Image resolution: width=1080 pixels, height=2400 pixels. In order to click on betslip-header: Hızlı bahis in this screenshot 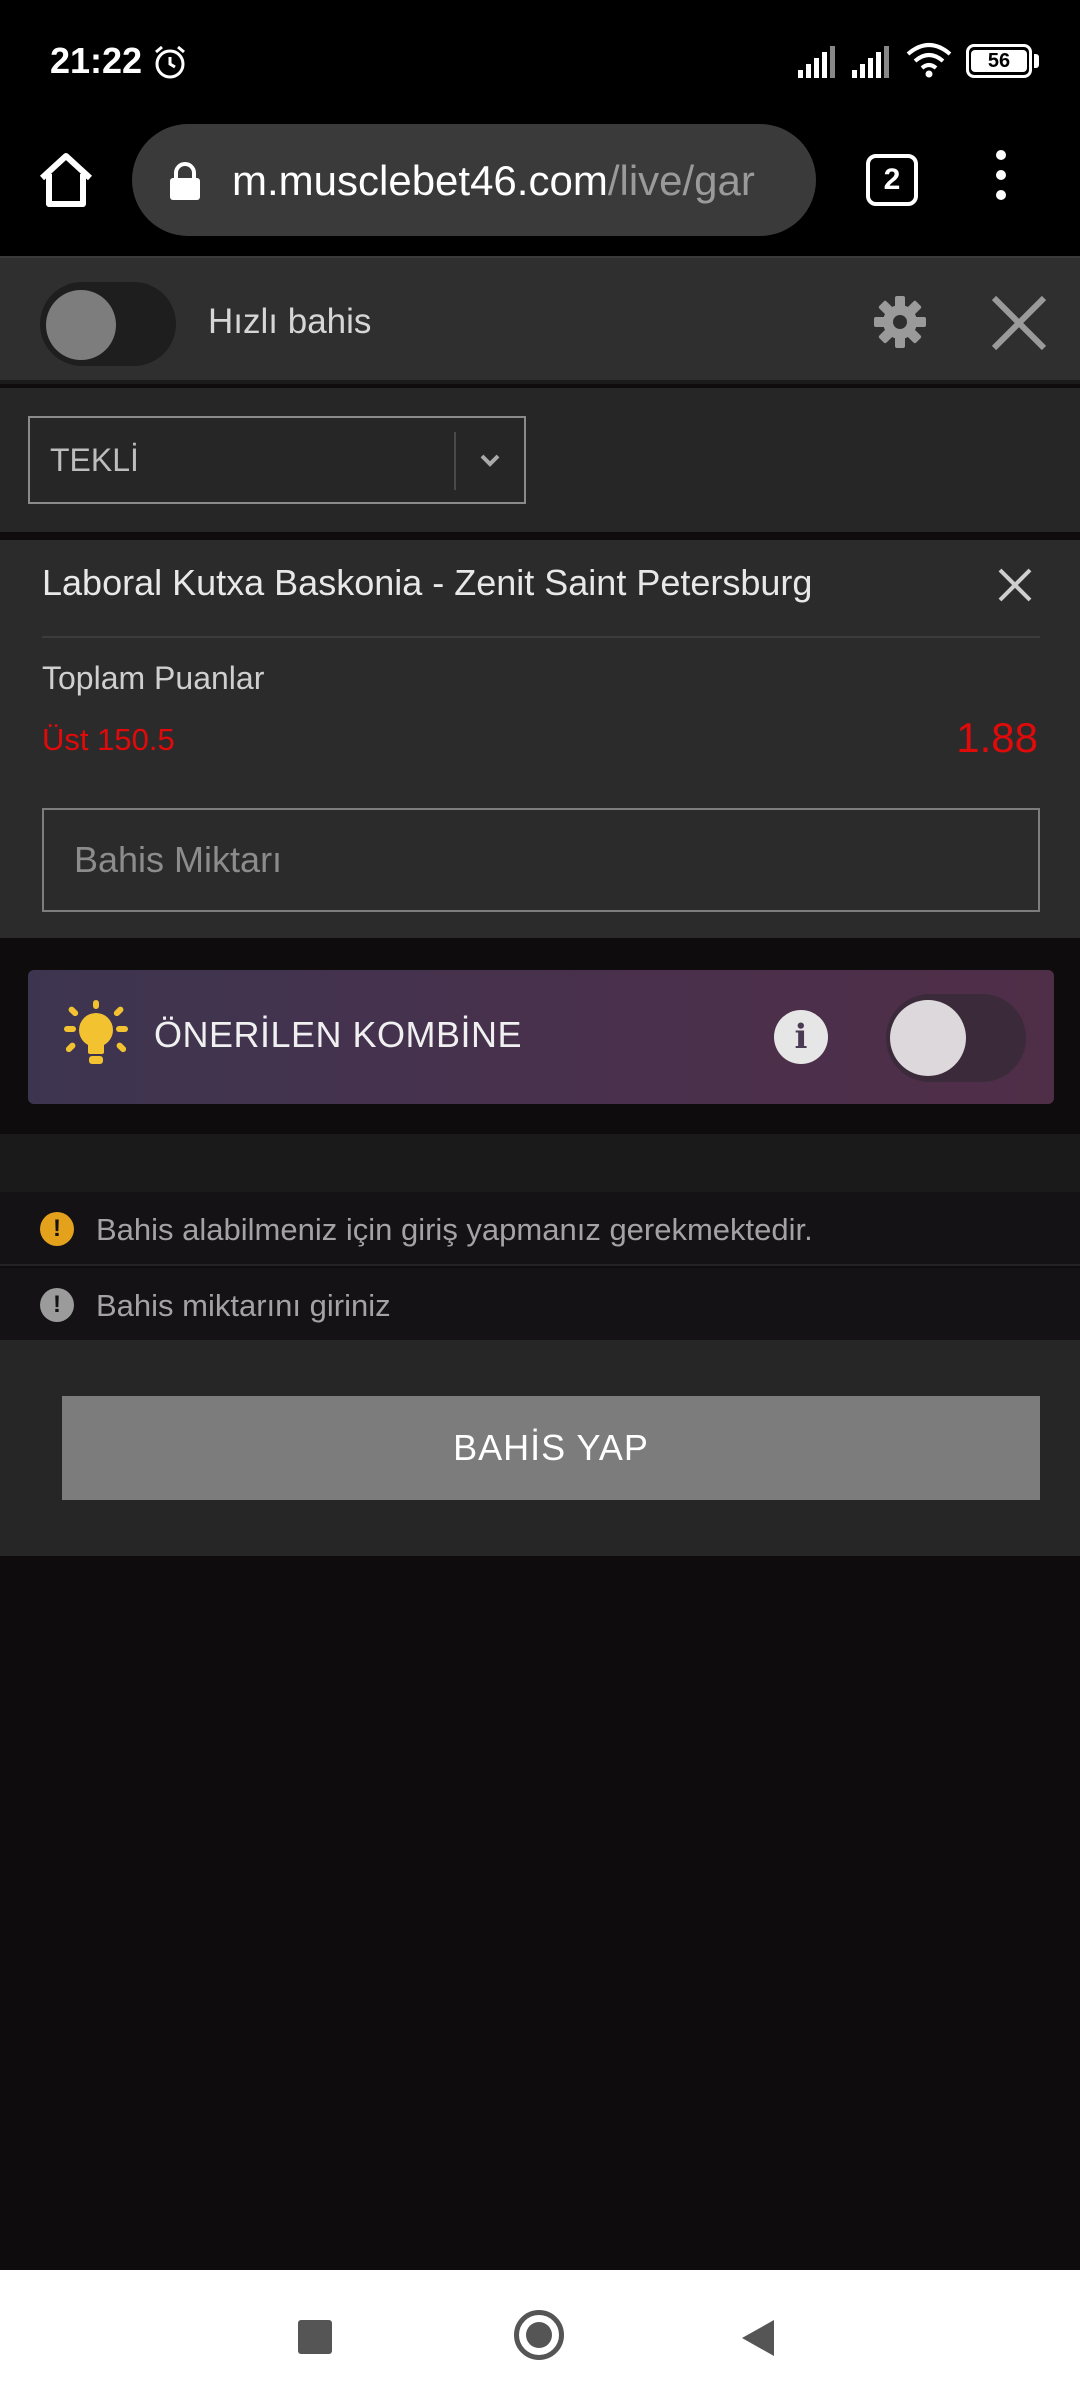, I will do `click(540, 320)`.